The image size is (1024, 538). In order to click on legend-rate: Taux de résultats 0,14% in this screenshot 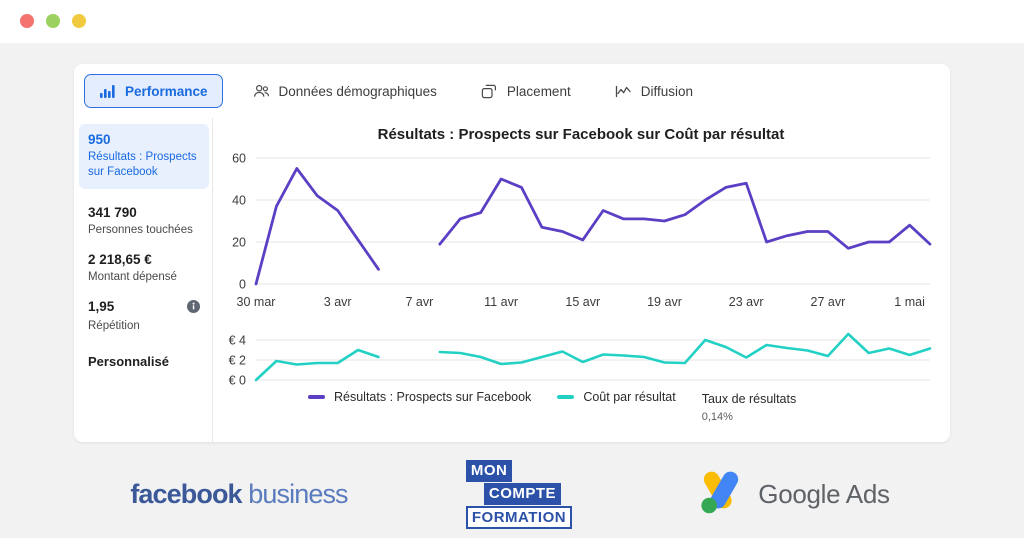, I will do `click(749, 407)`.